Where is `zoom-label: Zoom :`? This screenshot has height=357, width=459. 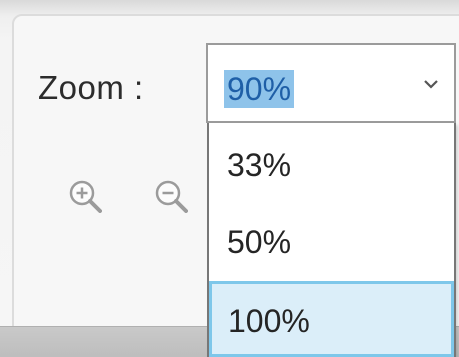
zoom-label: Zoom : is located at coordinates (91, 87).